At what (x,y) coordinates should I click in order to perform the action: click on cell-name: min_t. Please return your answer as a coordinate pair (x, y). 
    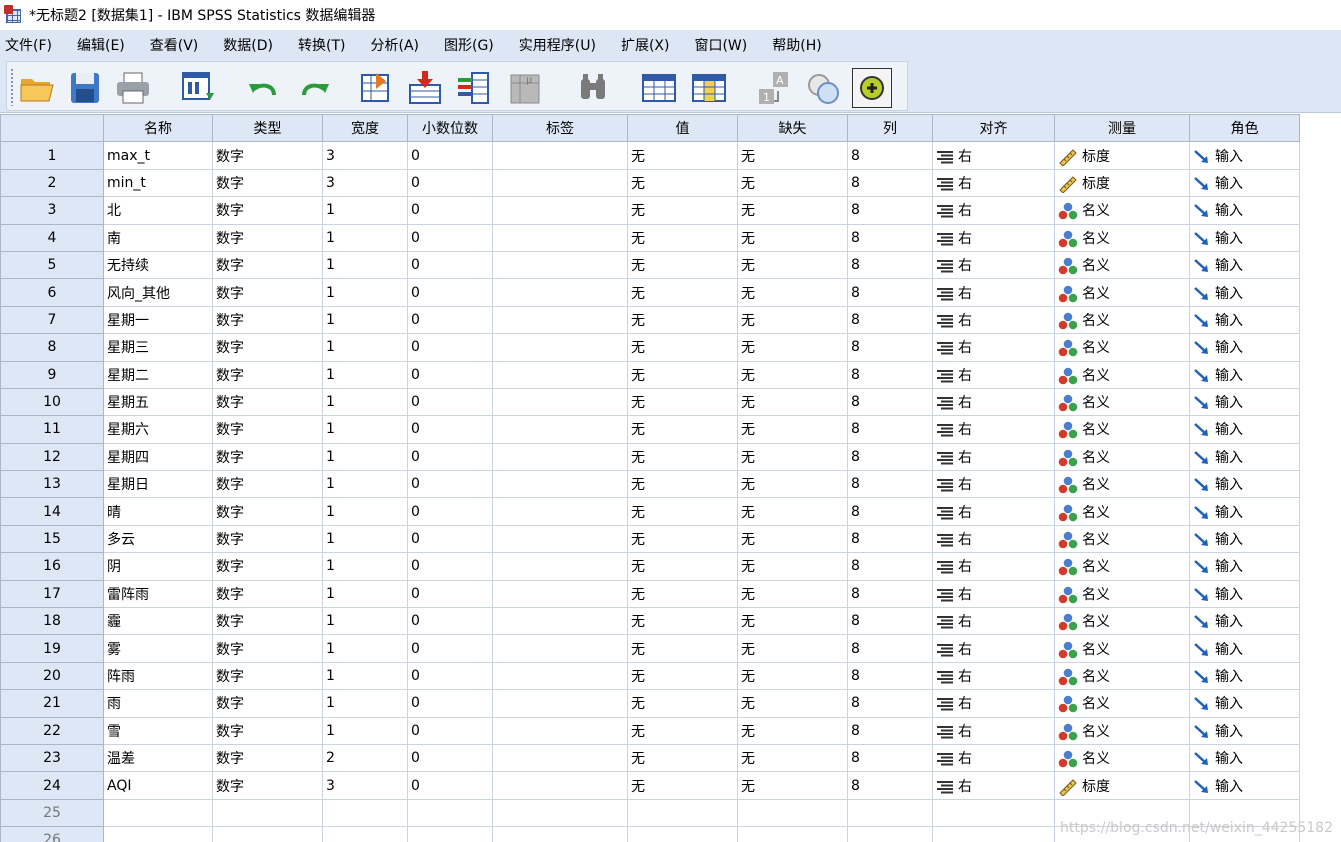
    Looking at the image, I should click on (158, 183).